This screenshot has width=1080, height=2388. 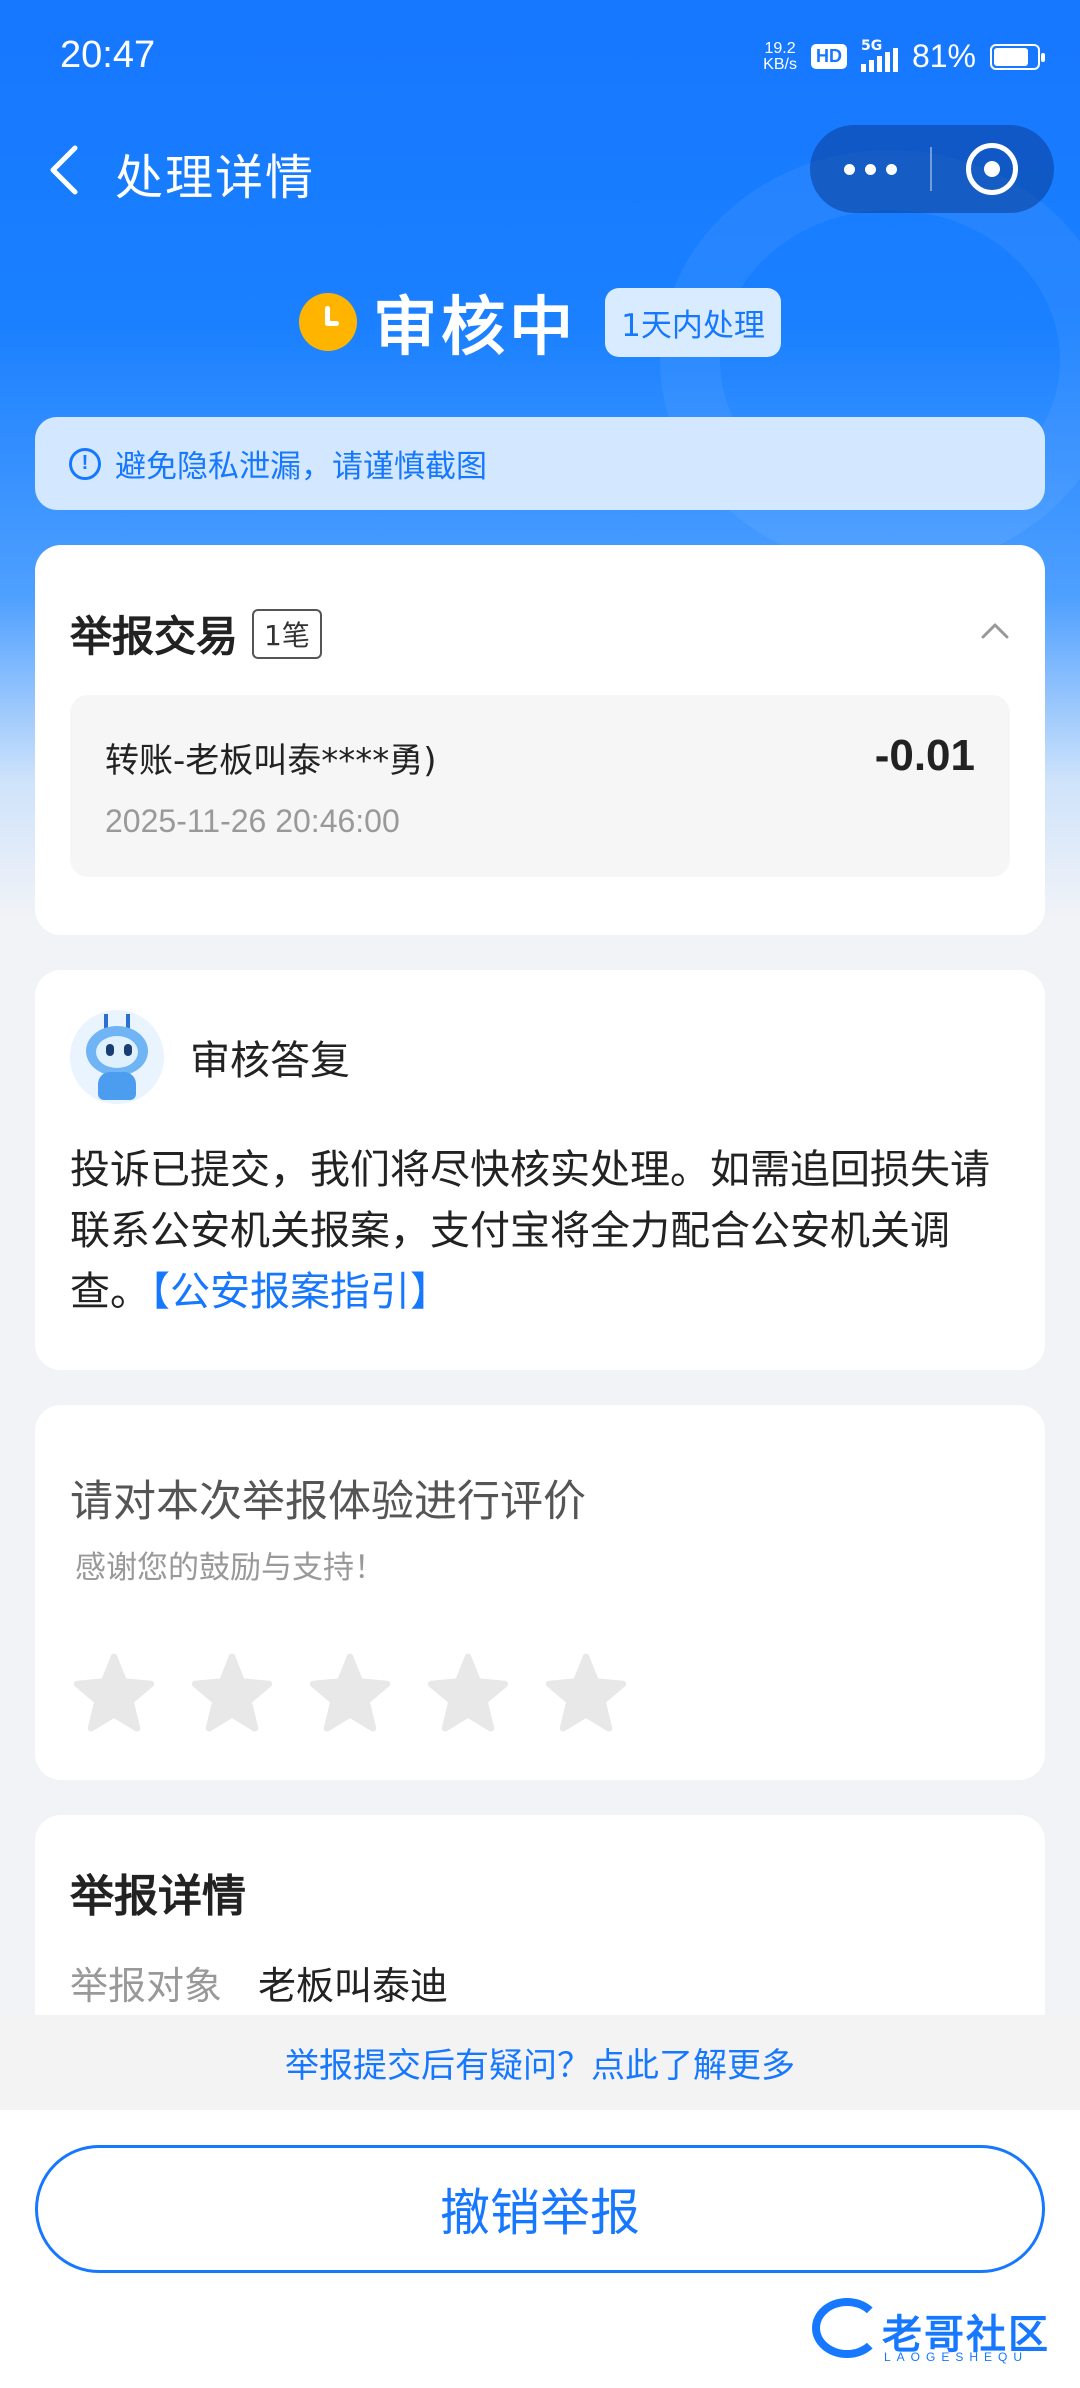 I want to click on rating-subtitle: 感谢您的鼓励与支持！, so click(x=230, y=1568).